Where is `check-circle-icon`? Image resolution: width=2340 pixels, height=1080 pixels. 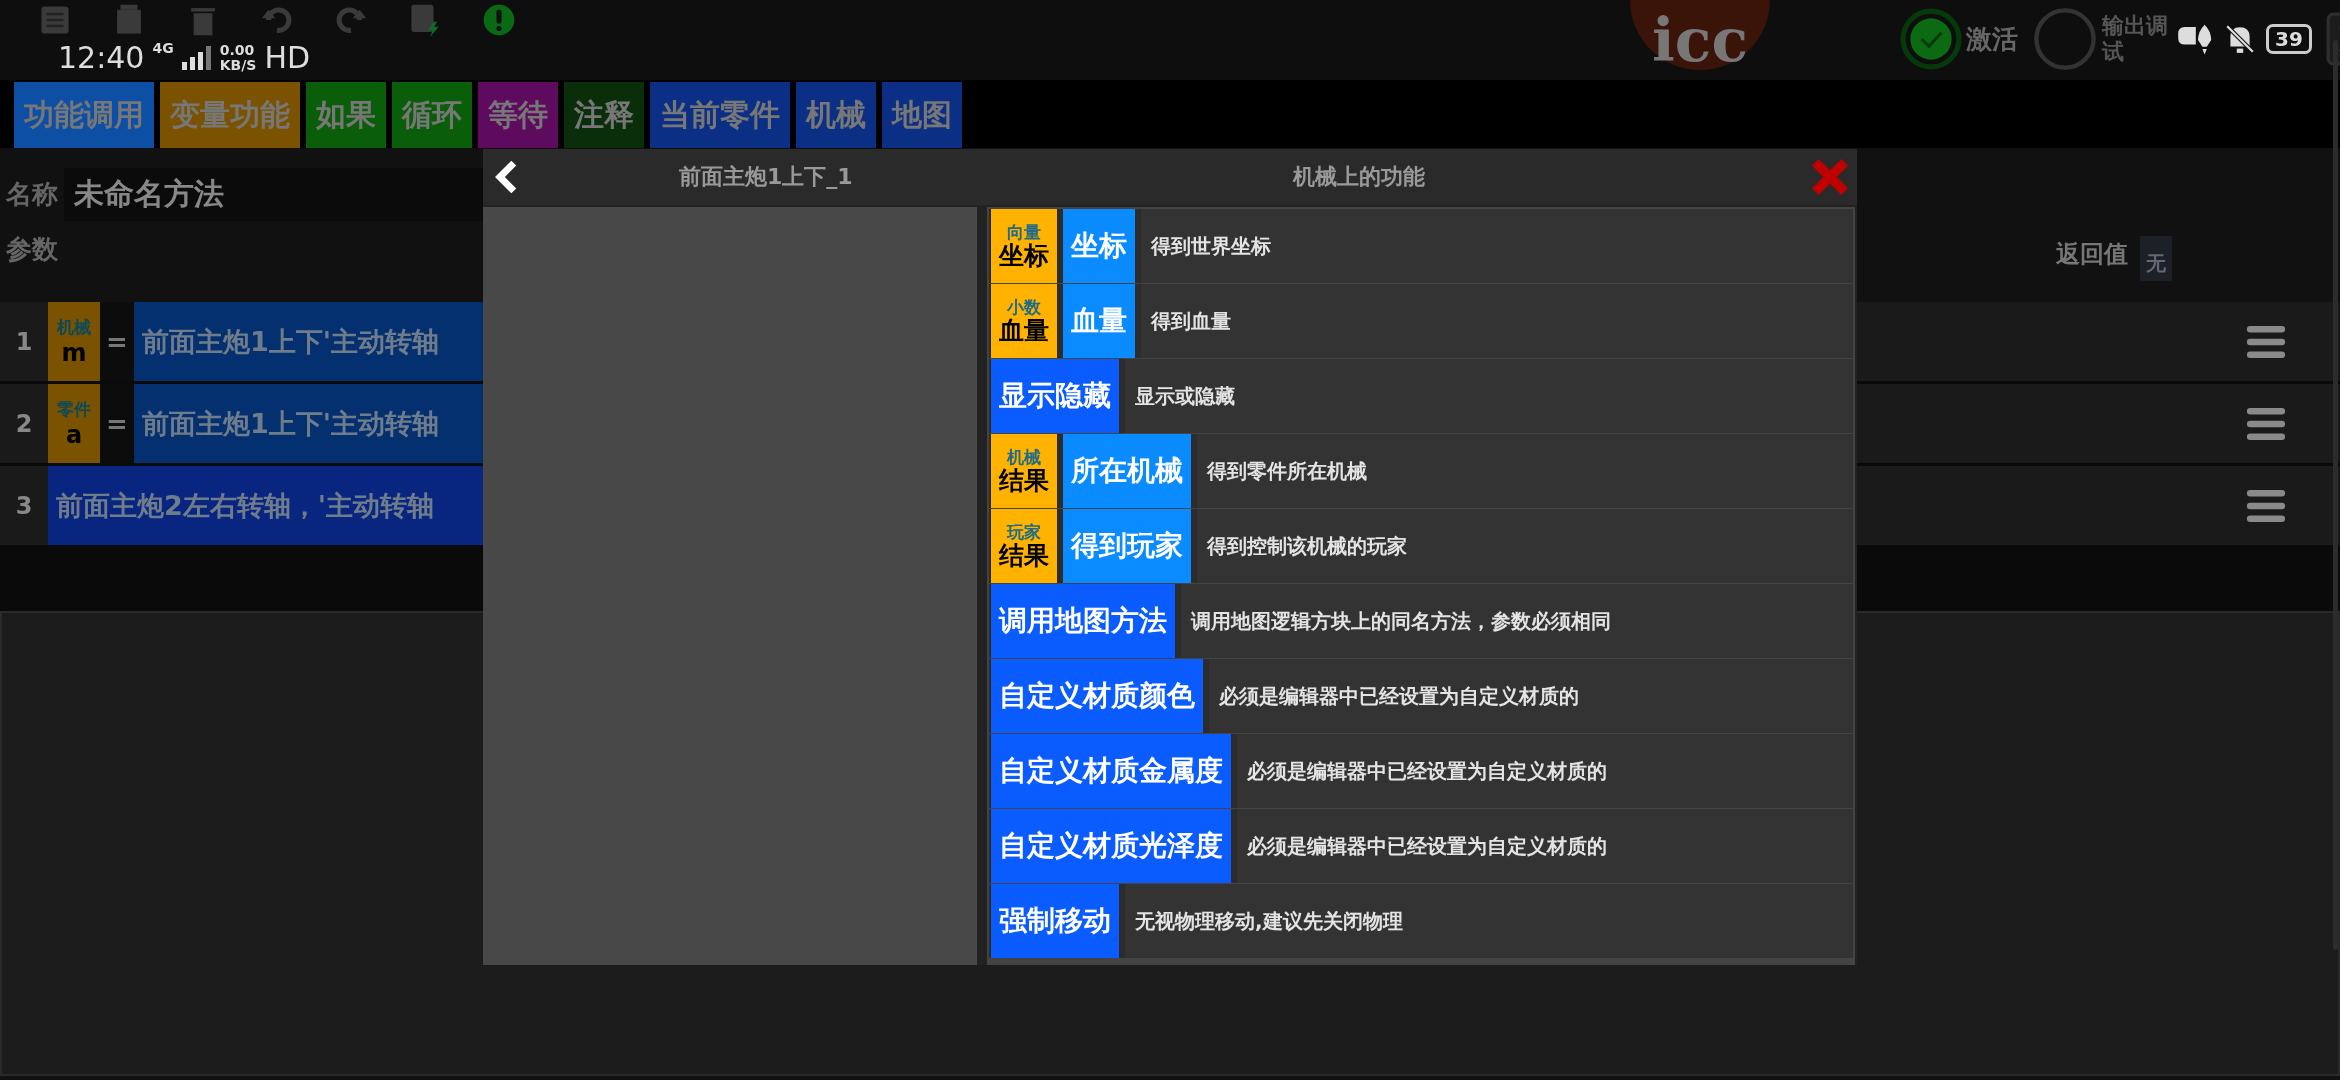
check-circle-icon is located at coordinates (1931, 39).